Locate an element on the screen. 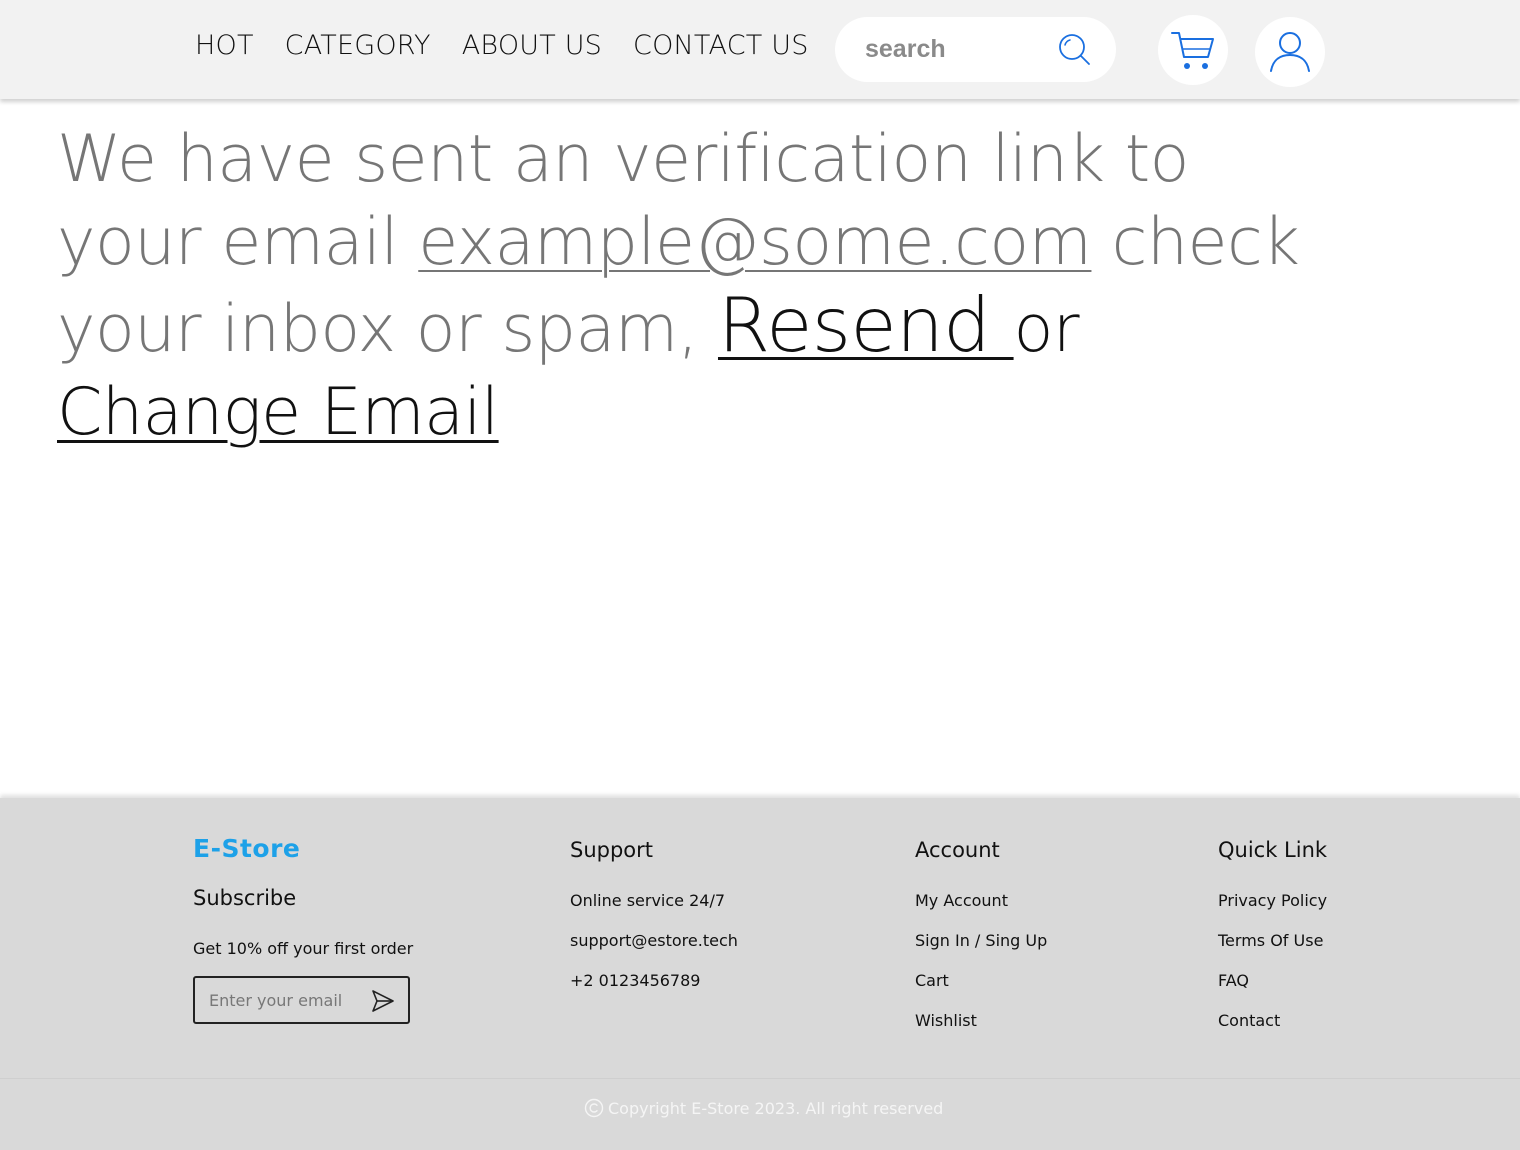 The height and width of the screenshot is (1150, 1520). search-icon is located at coordinates (1075, 50).